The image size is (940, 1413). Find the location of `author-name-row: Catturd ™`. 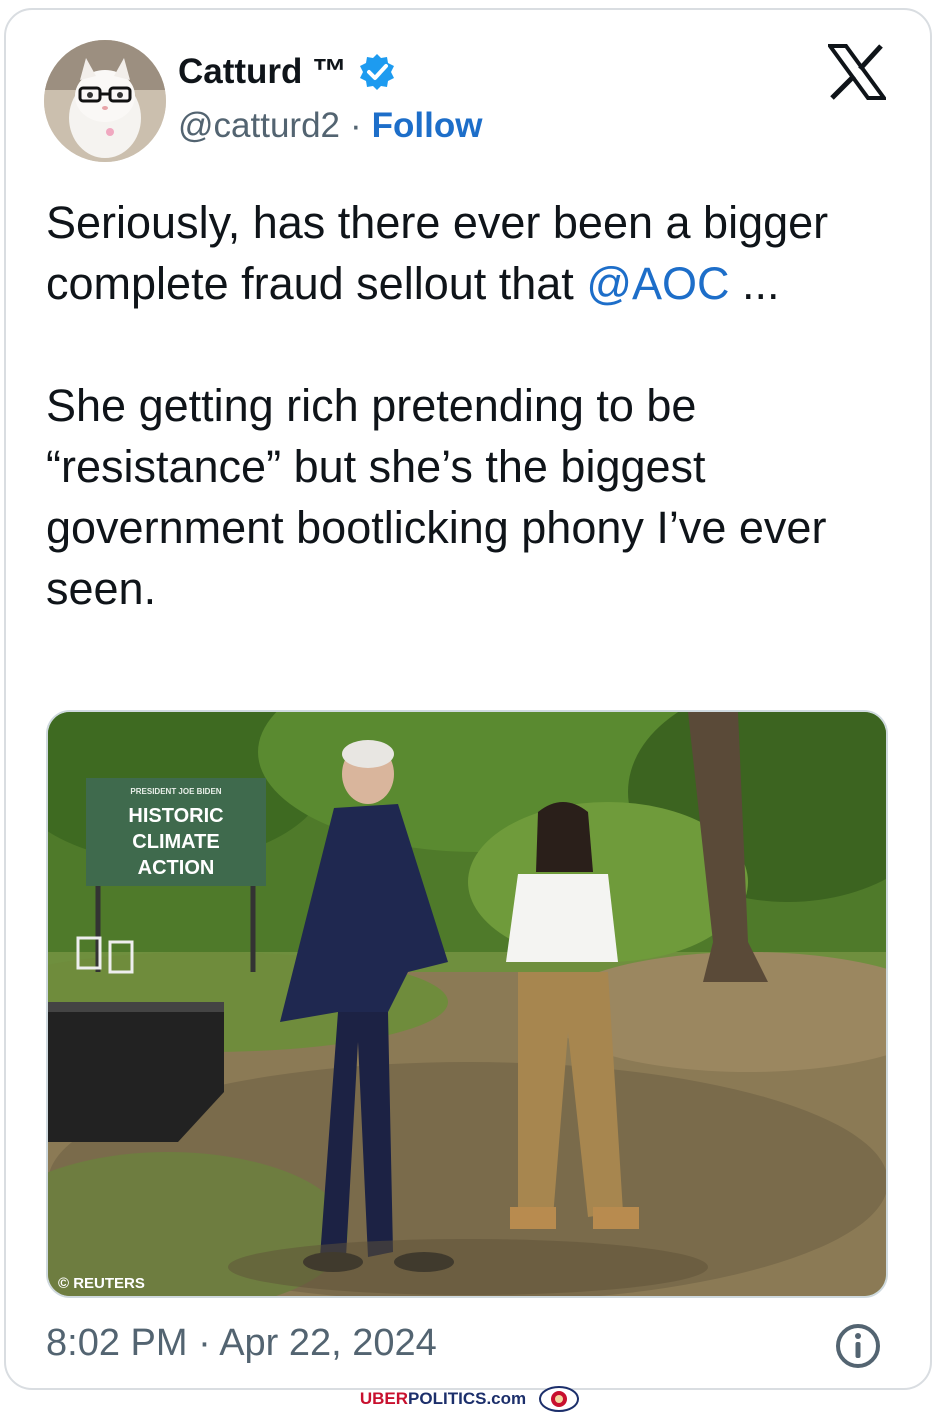

author-name-row: Catturd ™ is located at coordinates (287, 72).